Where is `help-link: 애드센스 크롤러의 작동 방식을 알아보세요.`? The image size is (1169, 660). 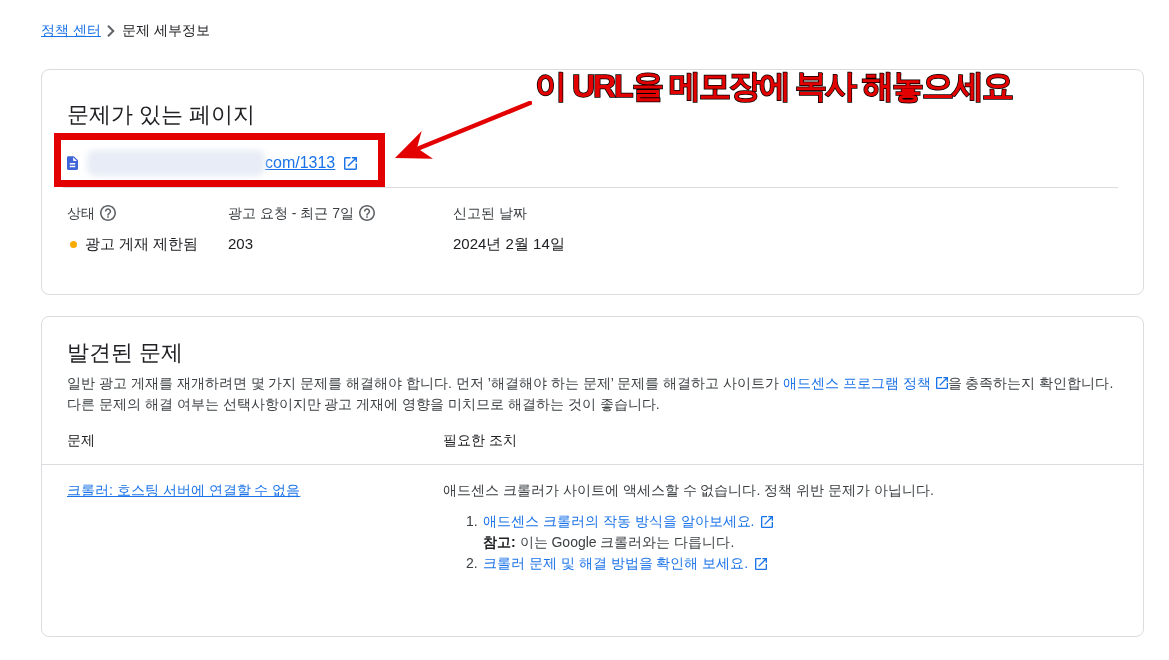
help-link: 애드센스 크롤러의 작동 방식을 알아보세요. is located at coordinates (619, 521).